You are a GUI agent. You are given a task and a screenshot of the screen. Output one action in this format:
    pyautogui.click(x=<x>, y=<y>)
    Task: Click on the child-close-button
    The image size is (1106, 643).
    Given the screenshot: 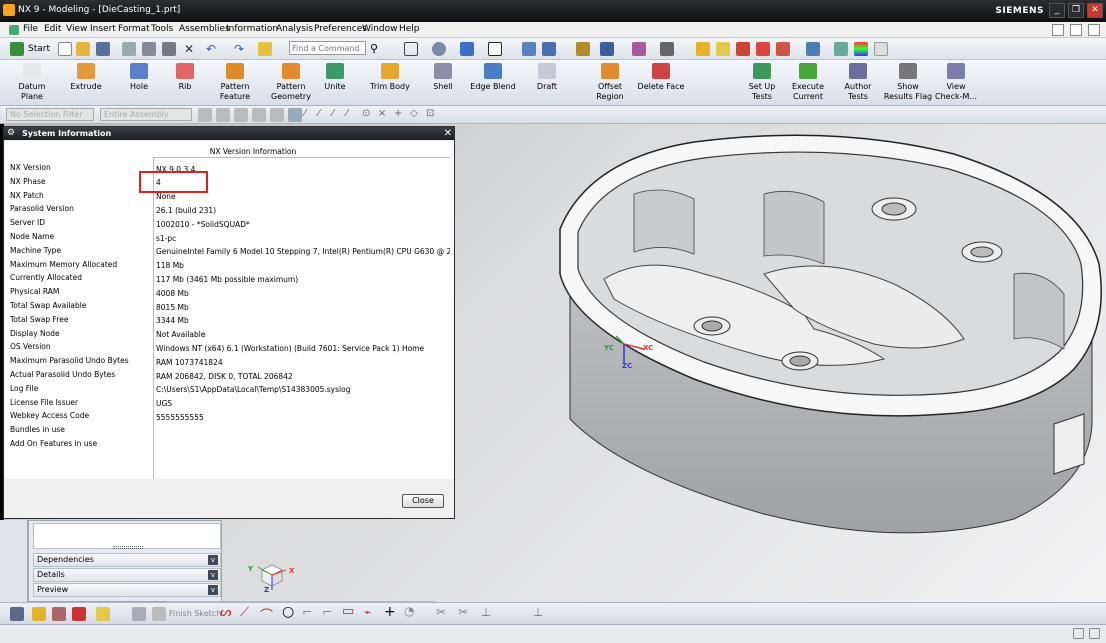 What is the action you would take?
    pyautogui.click(x=1058, y=30)
    